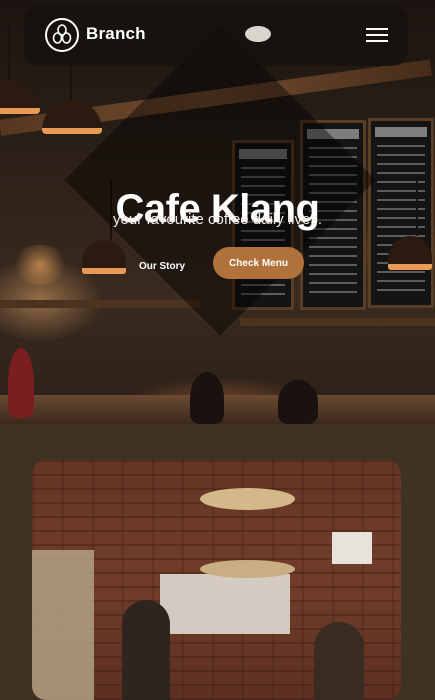 The height and width of the screenshot is (700, 435). I want to click on hamburger-menu-icon, so click(377, 35).